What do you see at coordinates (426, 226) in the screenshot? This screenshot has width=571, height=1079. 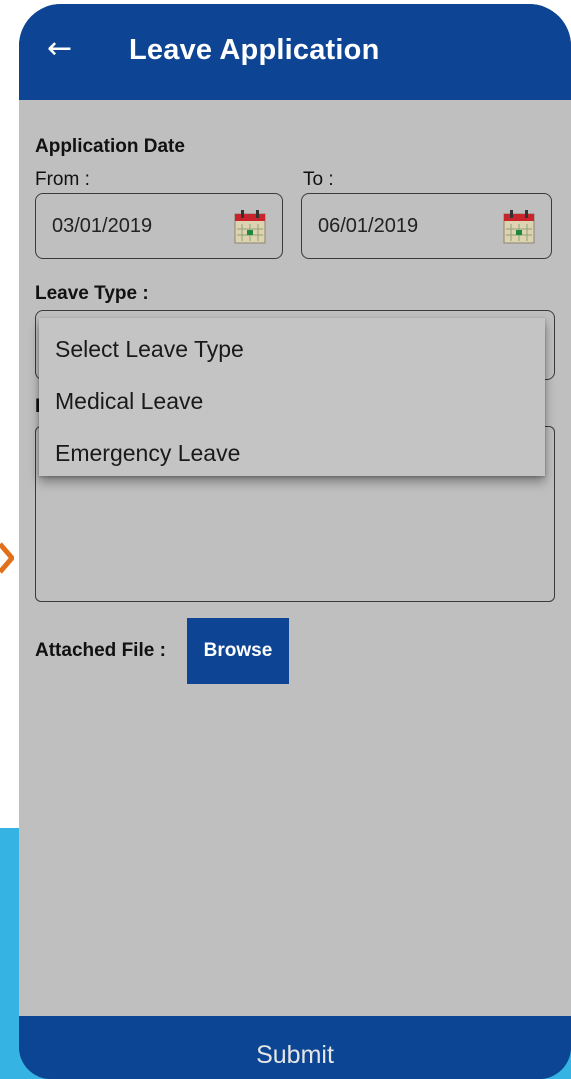 I see `to-date-field: 06/01/2019` at bounding box center [426, 226].